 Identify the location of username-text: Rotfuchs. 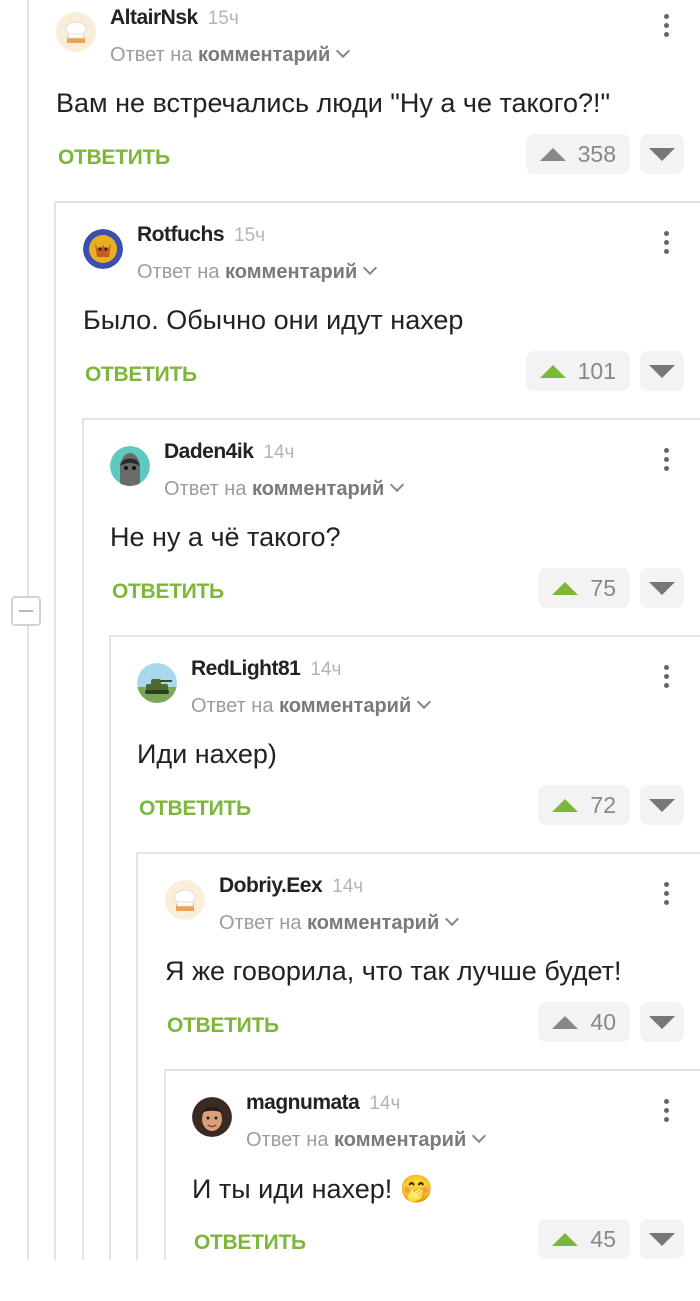
(181, 234).